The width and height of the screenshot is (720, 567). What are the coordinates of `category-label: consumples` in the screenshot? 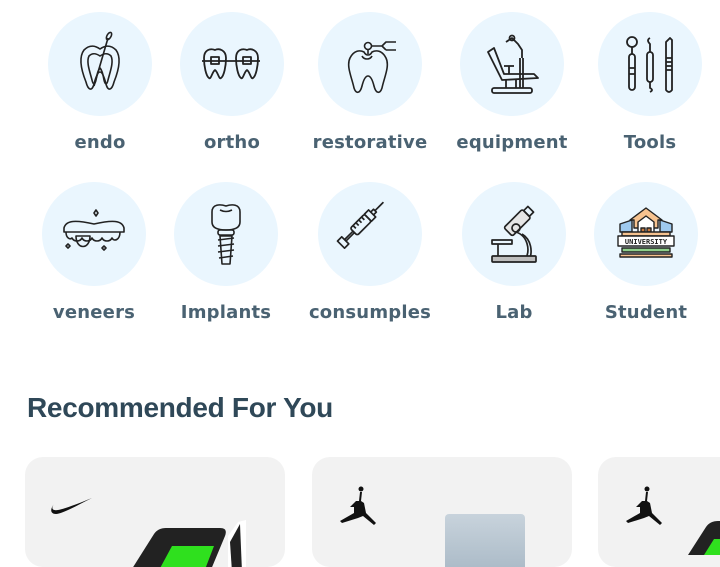 It's located at (370, 312).